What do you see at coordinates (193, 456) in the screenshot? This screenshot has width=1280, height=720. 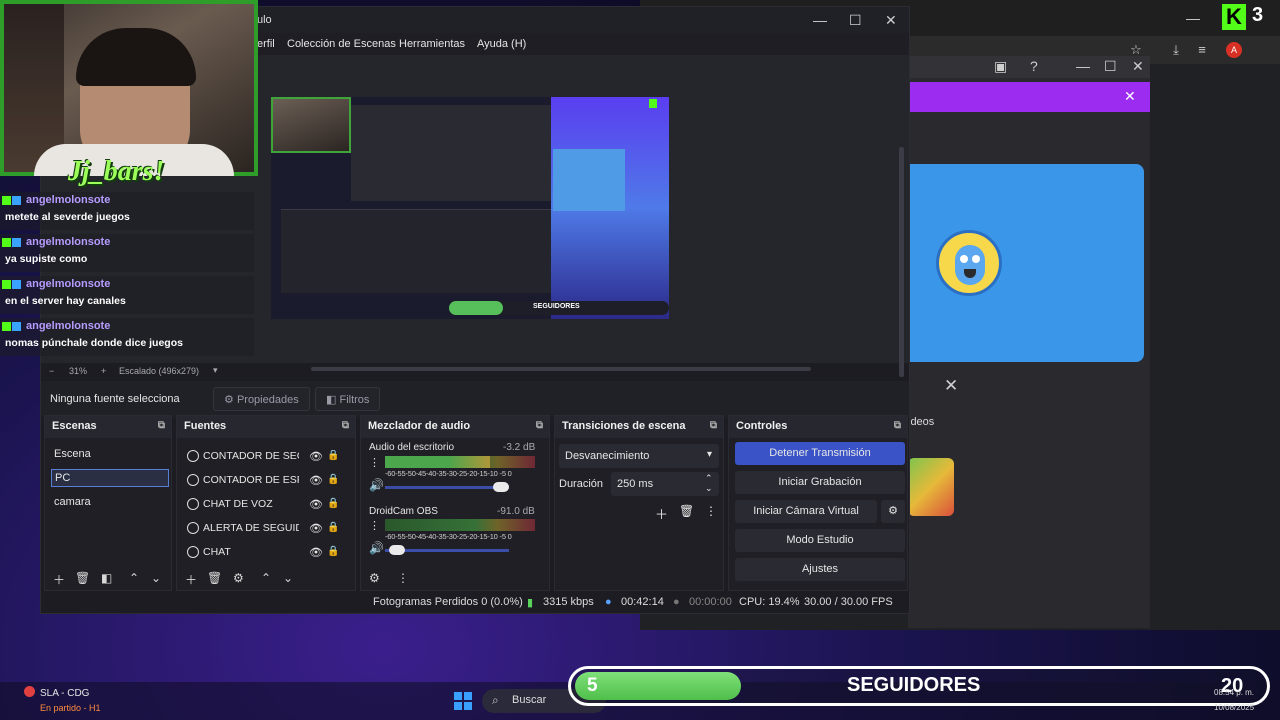 I see `browser-source-icon` at bounding box center [193, 456].